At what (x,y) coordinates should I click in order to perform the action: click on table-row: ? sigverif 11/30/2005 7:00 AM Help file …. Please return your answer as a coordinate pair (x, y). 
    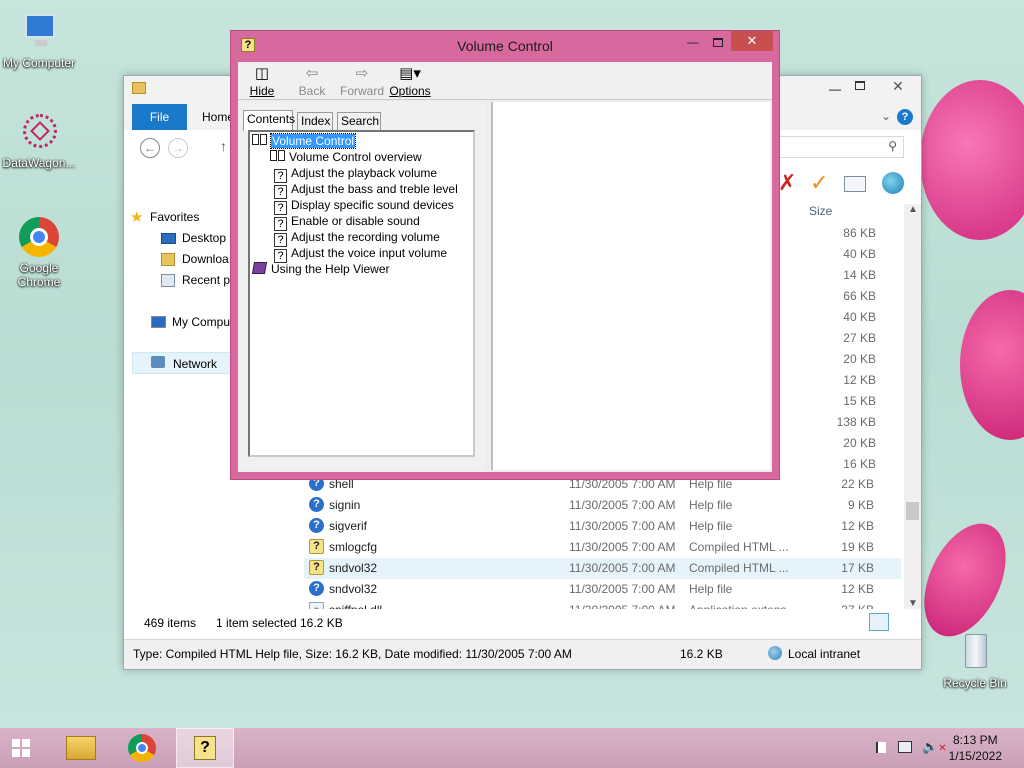
    Looking at the image, I should click on (602, 526).